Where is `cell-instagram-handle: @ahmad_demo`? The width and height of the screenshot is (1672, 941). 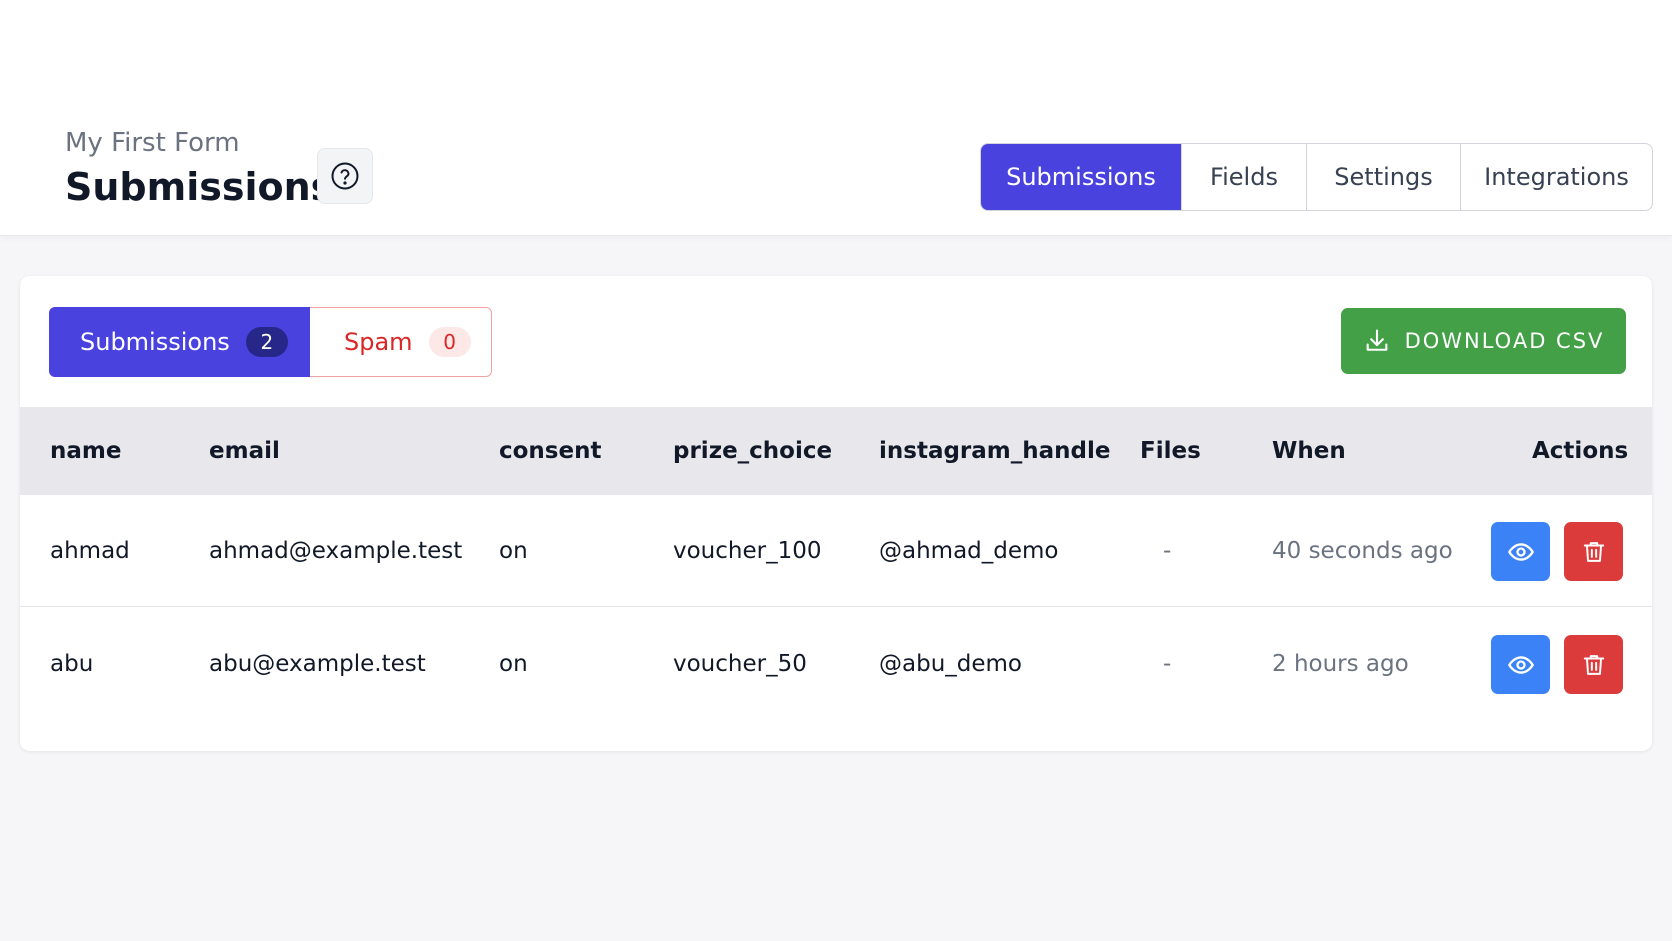
cell-instagram-handle: @ahmad_demo is located at coordinates (969, 551).